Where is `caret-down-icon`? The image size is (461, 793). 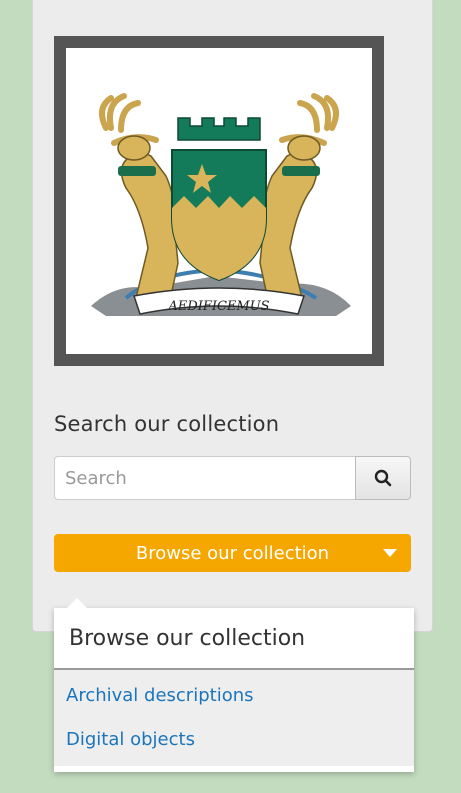 caret-down-icon is located at coordinates (390, 553).